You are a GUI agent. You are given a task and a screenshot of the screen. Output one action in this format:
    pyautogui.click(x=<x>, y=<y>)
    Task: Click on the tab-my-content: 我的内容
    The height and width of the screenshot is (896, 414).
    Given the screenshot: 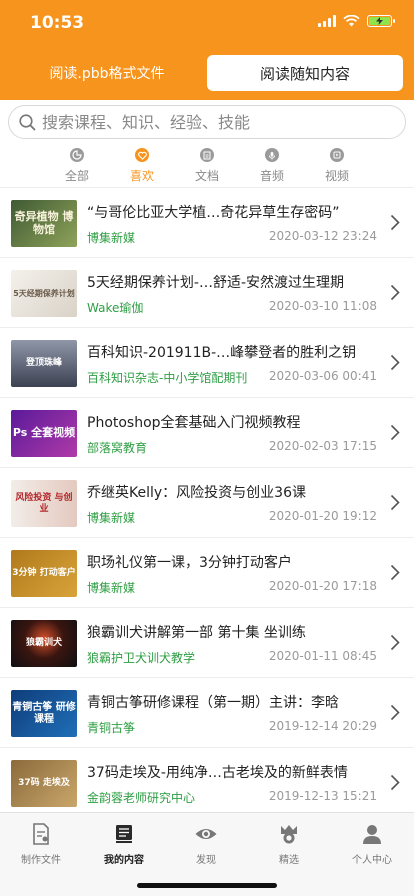 What is the action you would take?
    pyautogui.click(x=124, y=844)
    